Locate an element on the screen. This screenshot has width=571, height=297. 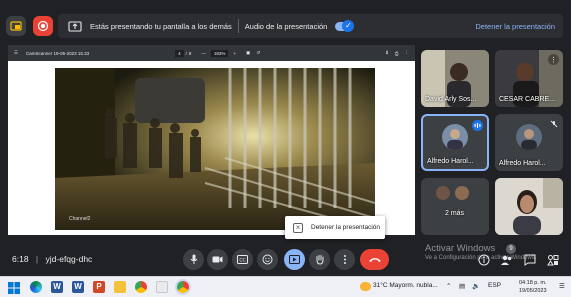
menu-icon: ☰ is located at coordinates (16, 53).